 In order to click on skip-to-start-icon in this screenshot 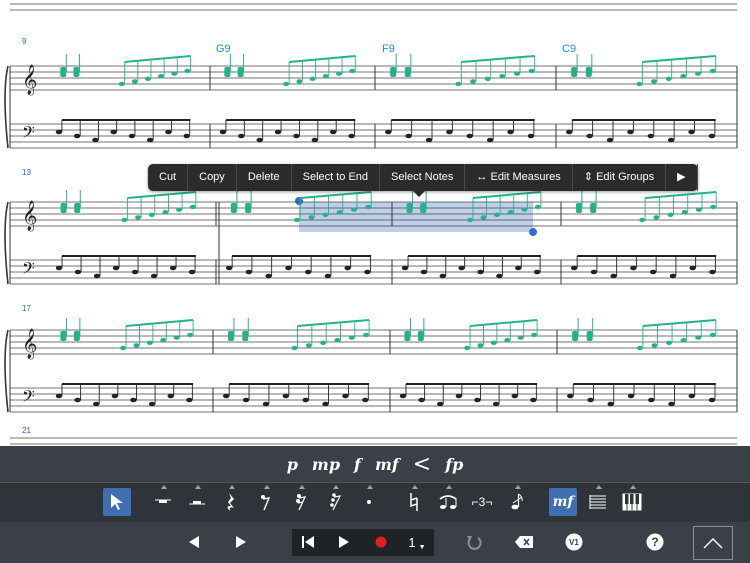, I will do `click(308, 542)`.